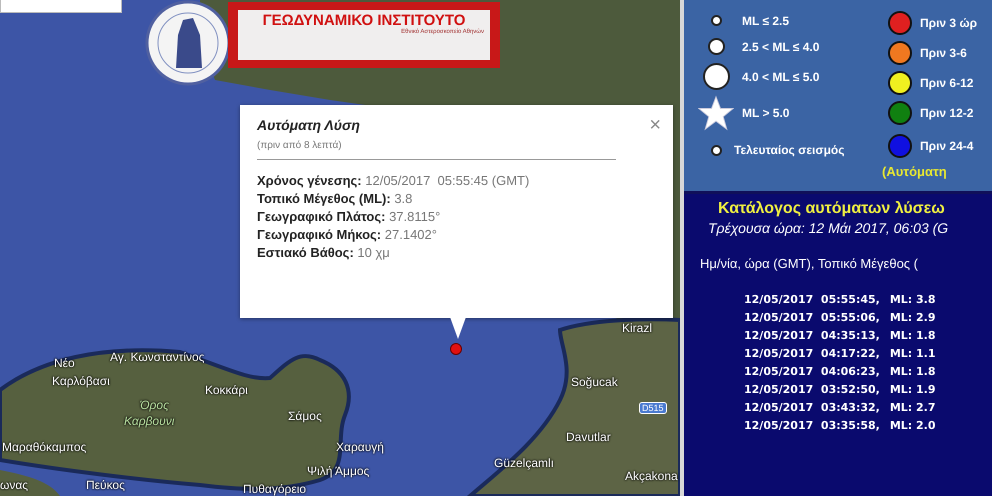 The image size is (992, 496). Describe the element at coordinates (456, 217) in the screenshot. I see `popup-field: Γεωγραφικό Πλάτος: 37.8115°` at that location.